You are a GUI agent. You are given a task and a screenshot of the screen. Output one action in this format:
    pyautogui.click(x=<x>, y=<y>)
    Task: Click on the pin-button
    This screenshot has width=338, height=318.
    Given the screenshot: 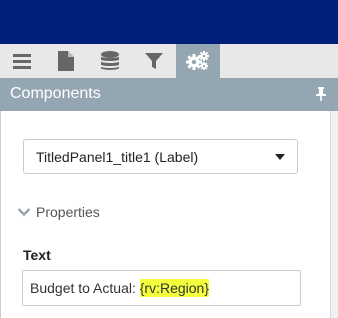 What is the action you would take?
    pyautogui.click(x=321, y=96)
    